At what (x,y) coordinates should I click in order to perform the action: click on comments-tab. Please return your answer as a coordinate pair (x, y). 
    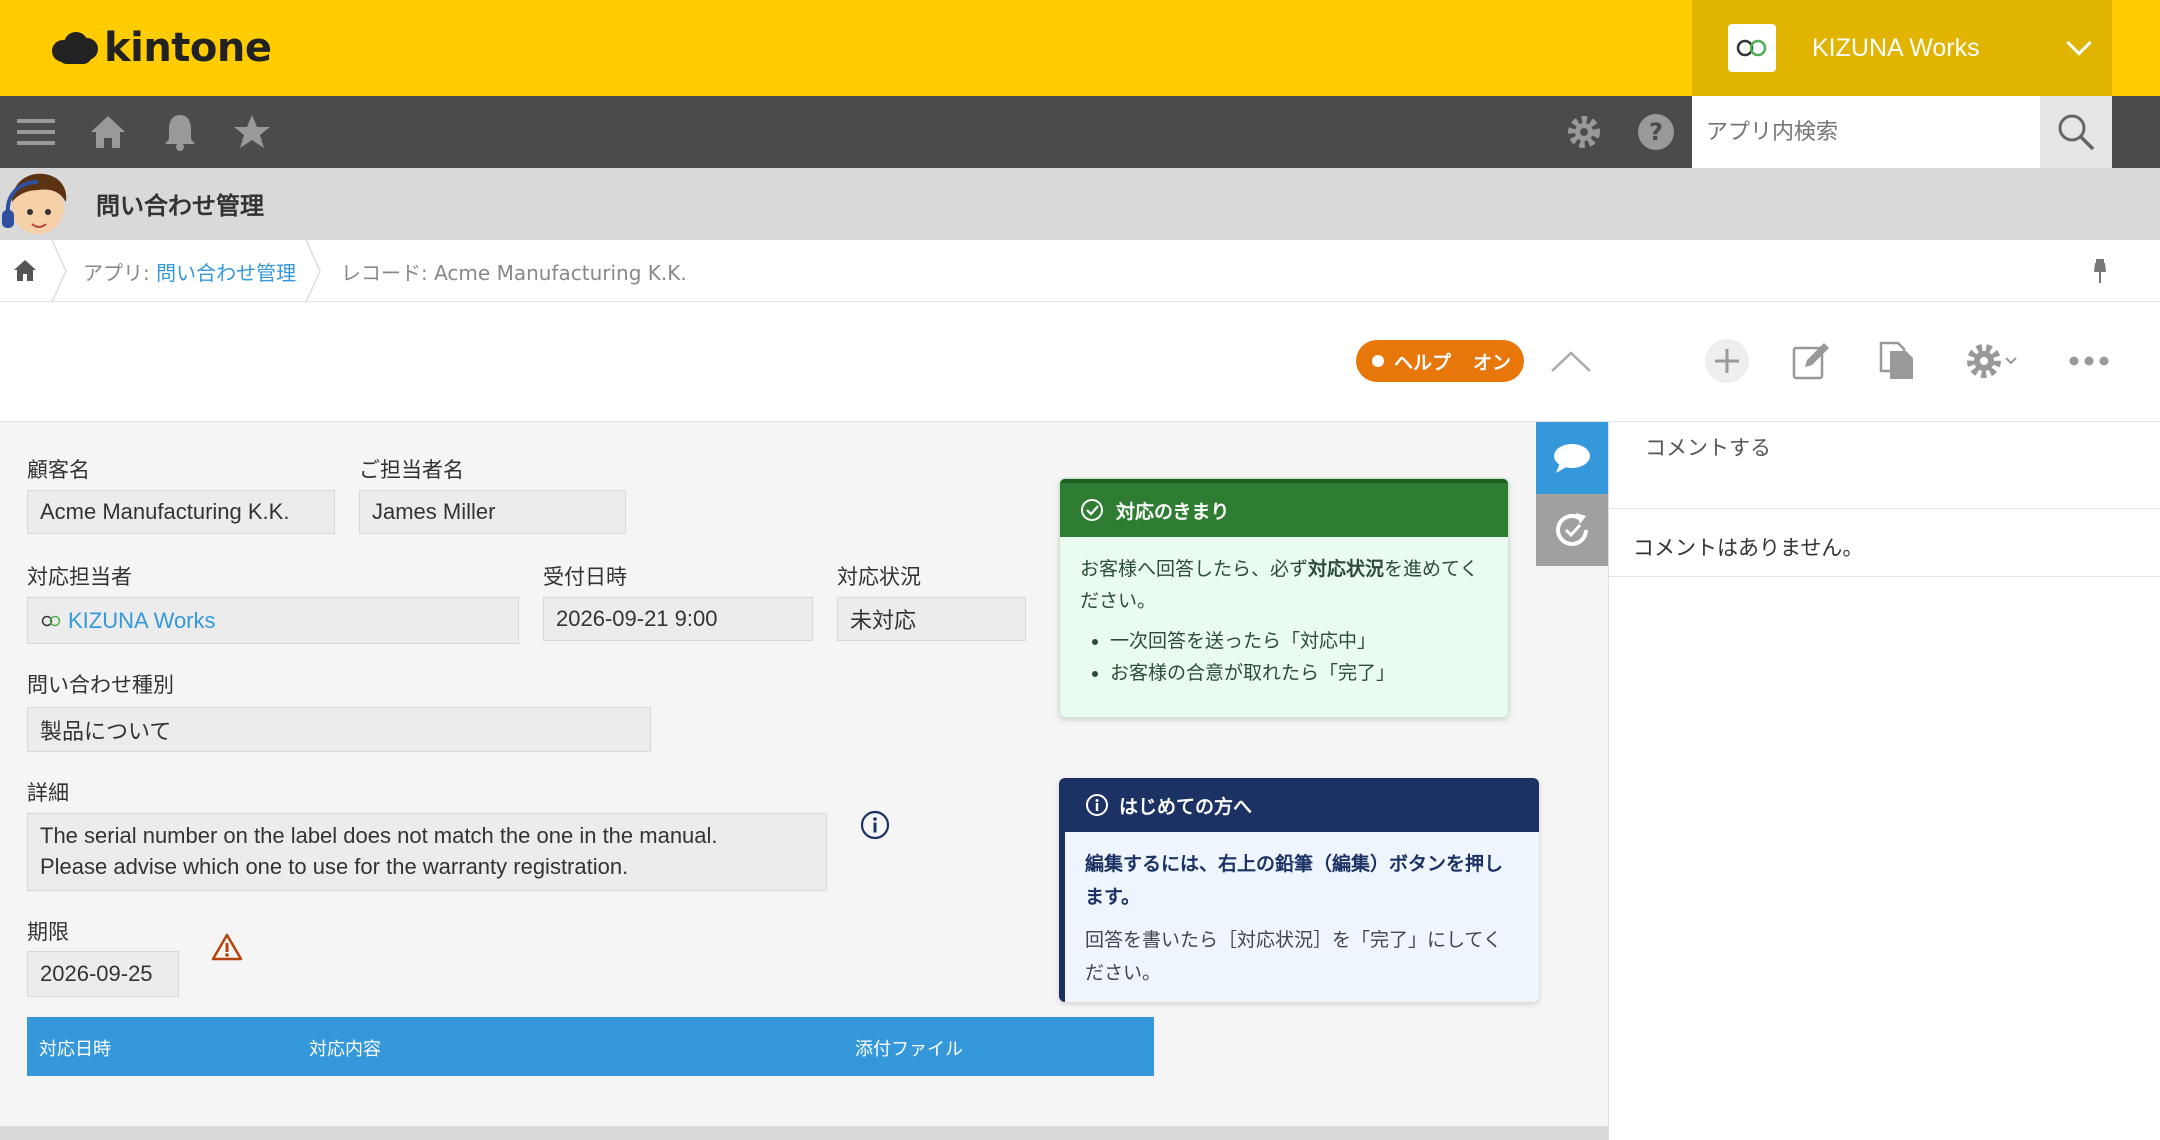
    Looking at the image, I should click on (1572, 458).